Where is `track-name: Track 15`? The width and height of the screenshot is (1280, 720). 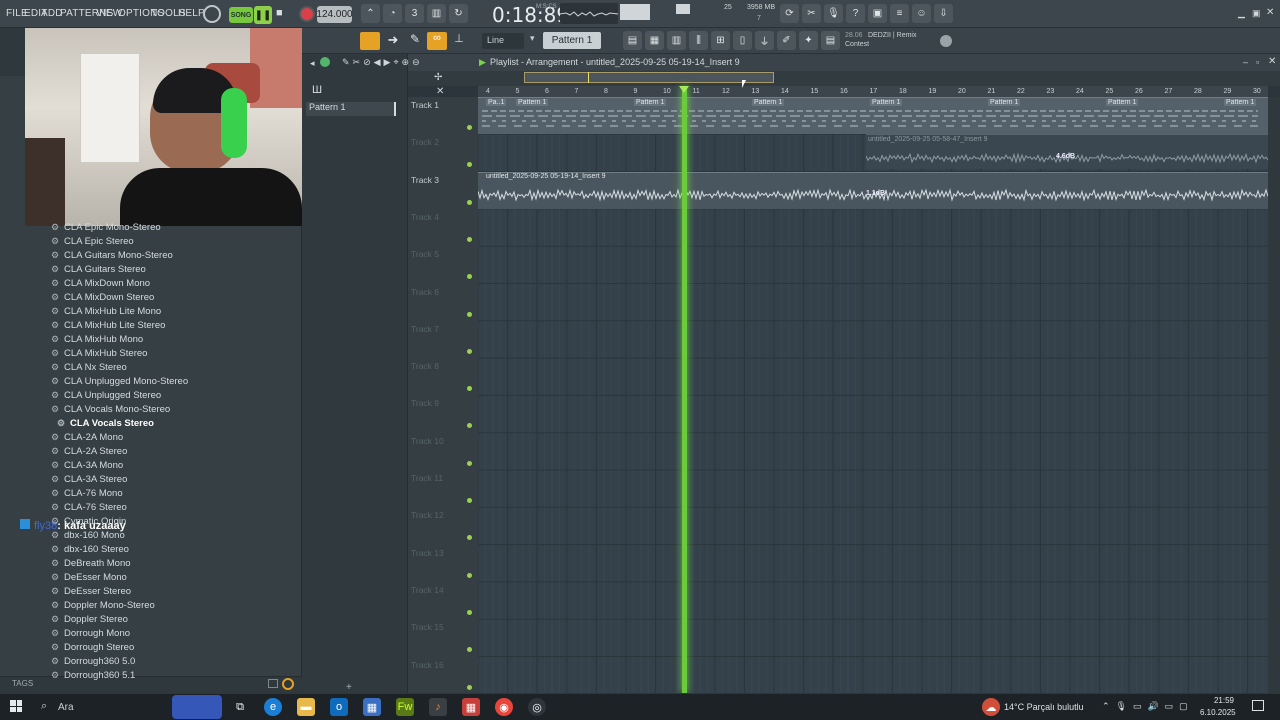 track-name: Track 15 is located at coordinates (427, 627).